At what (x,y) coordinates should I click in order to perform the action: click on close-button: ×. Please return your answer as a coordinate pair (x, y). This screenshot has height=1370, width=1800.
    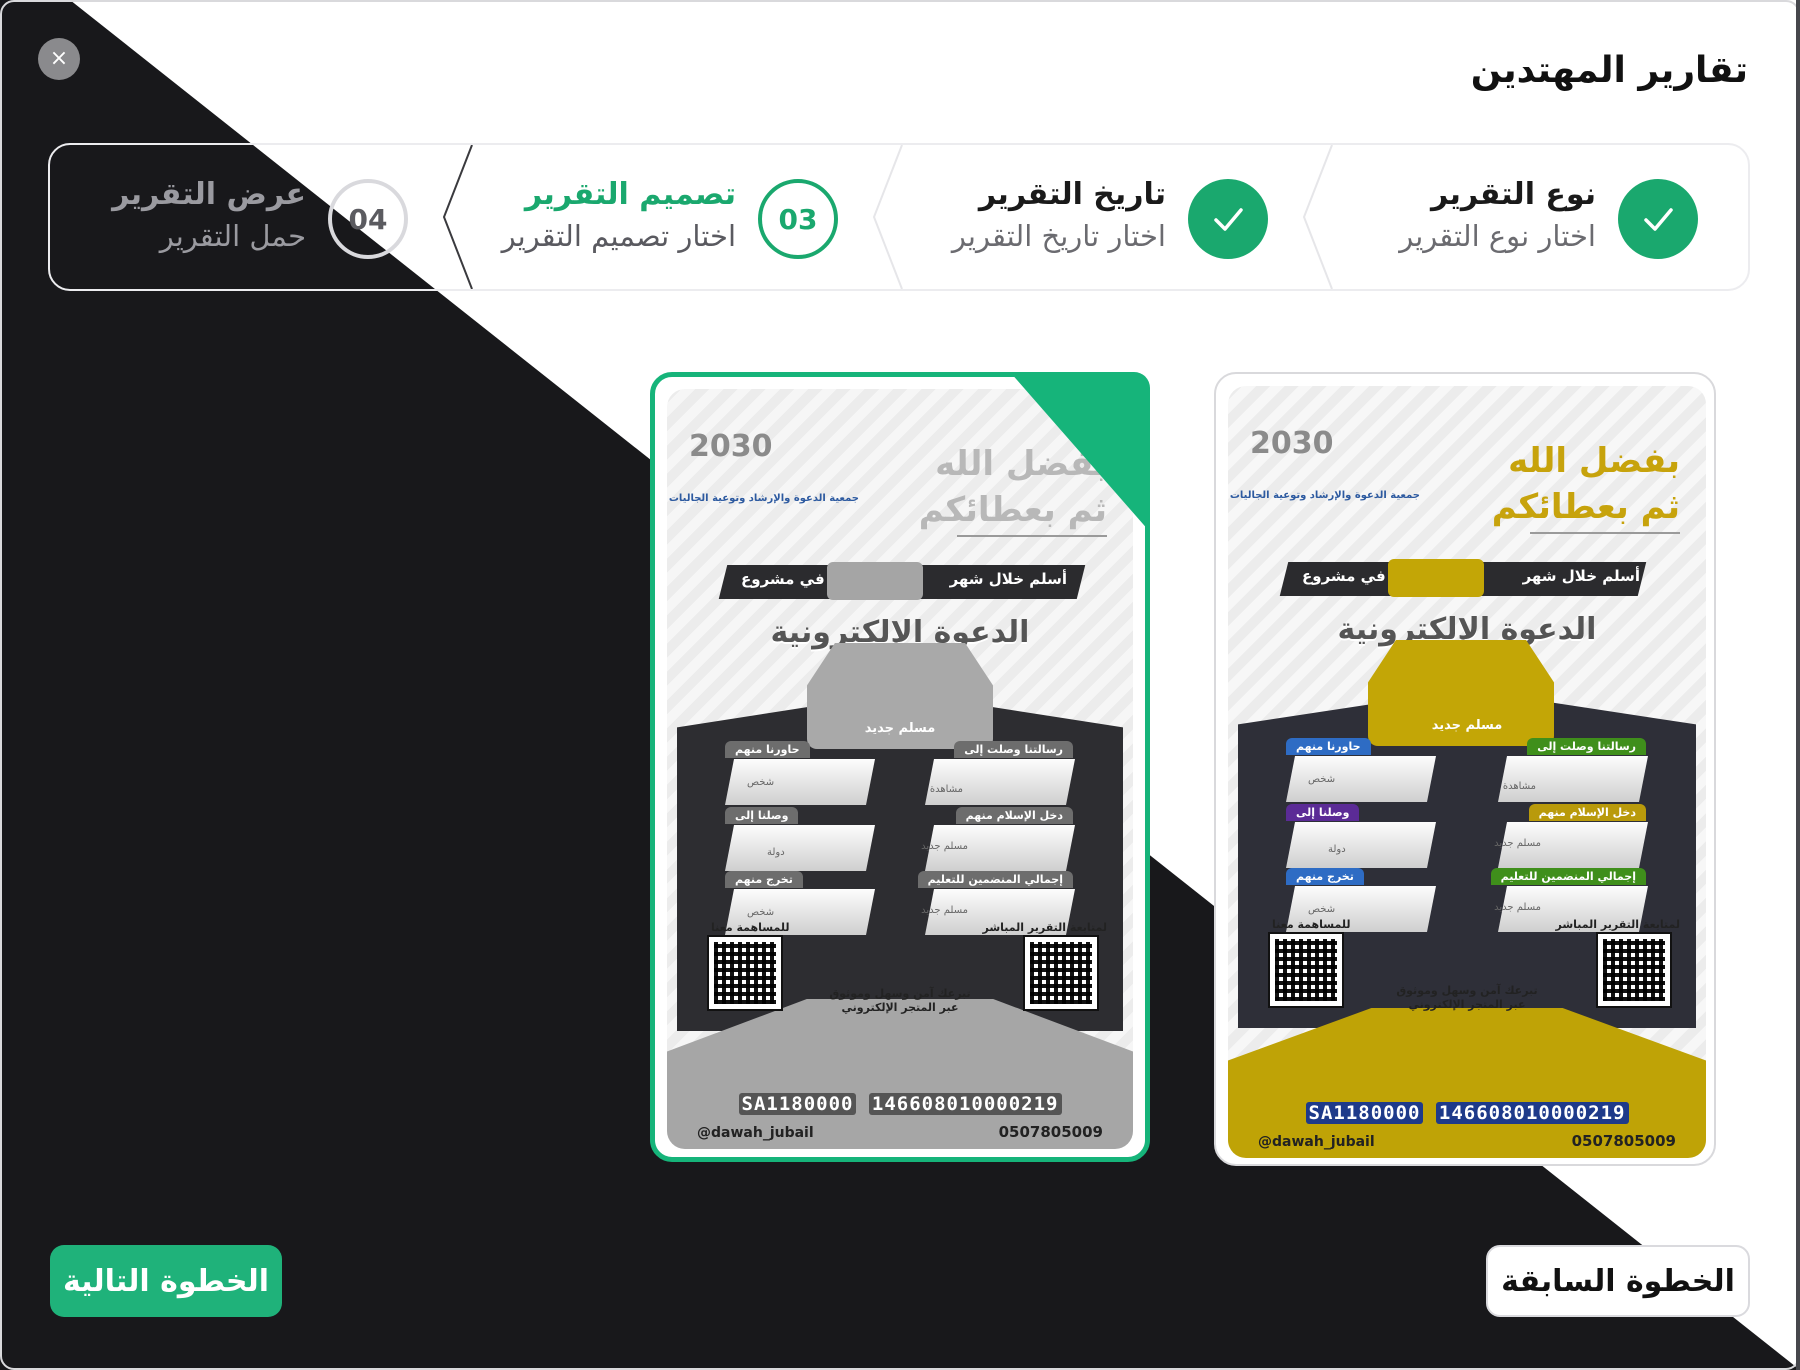
    Looking at the image, I should click on (59, 59).